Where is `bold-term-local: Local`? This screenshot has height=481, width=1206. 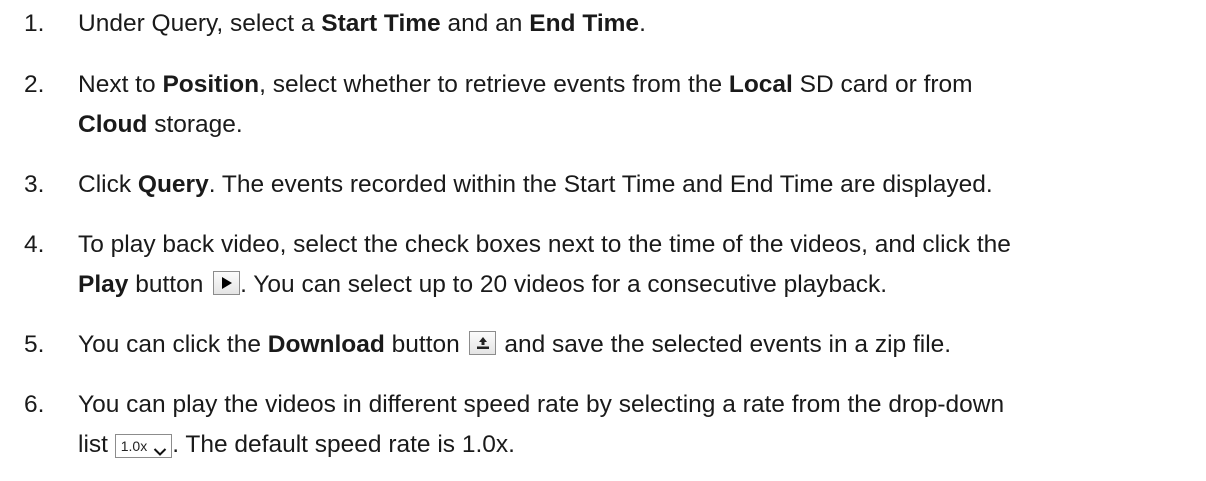 bold-term-local: Local is located at coordinates (760, 84).